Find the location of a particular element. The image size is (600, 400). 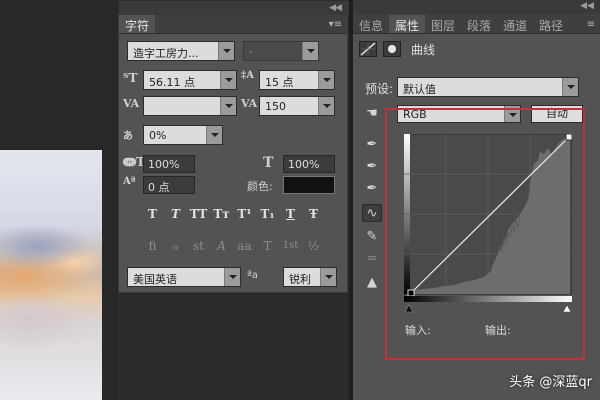

all-caps-button: TT is located at coordinates (198, 214).